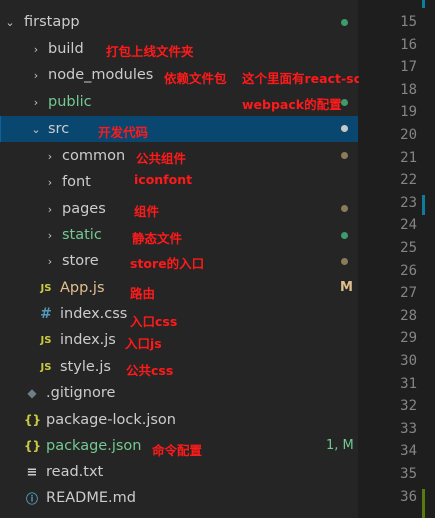  I want to click on line-number: 22, so click(408, 180).